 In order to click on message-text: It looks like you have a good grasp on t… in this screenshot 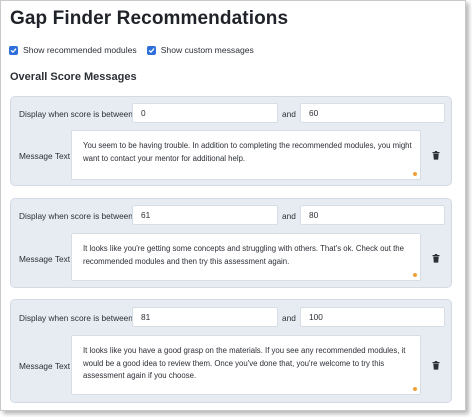, I will do `click(244, 363)`.